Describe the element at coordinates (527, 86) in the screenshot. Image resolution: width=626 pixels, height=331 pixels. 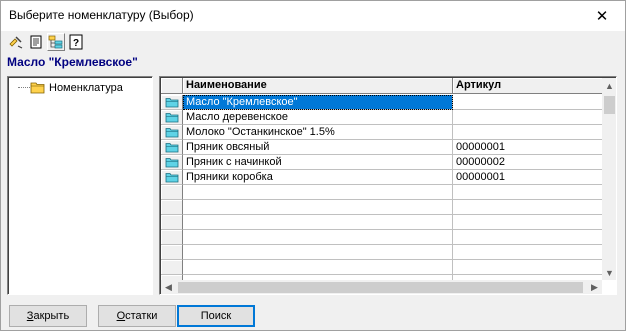
I see `column-header-article: Артикул` at that location.